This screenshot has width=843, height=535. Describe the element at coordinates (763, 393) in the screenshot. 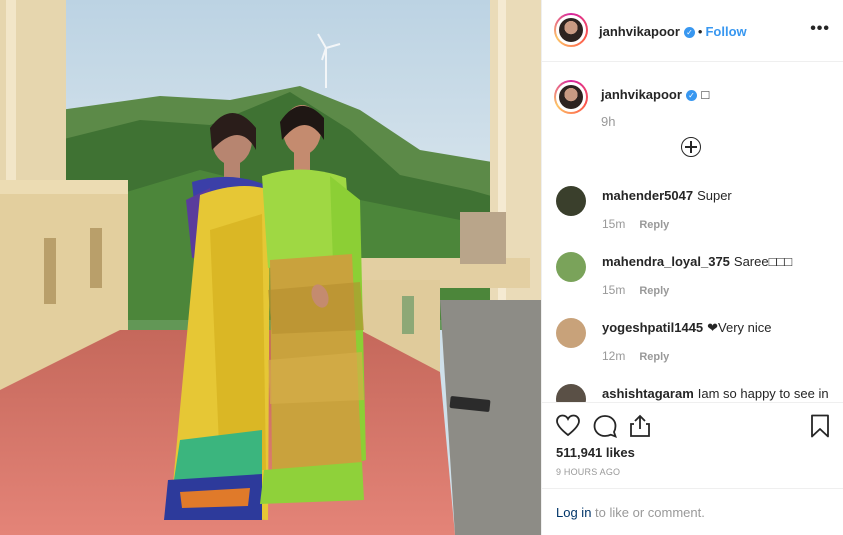

I see `comment-text: Iam so happy to see in` at that location.